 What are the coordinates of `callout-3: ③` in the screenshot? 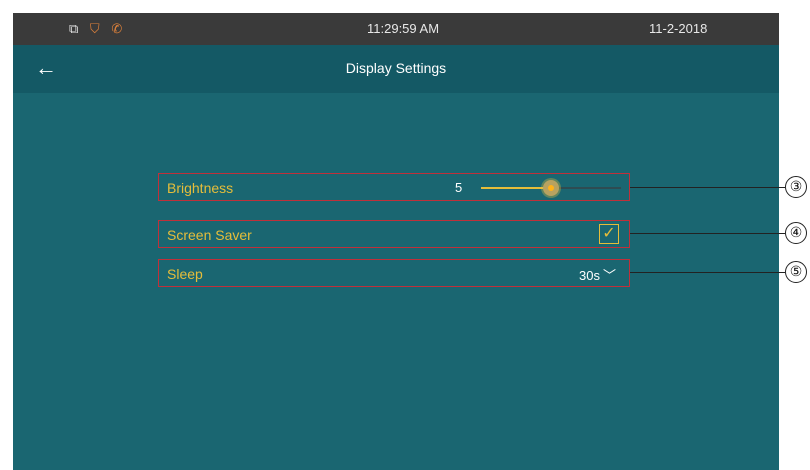 It's located at (796, 187).